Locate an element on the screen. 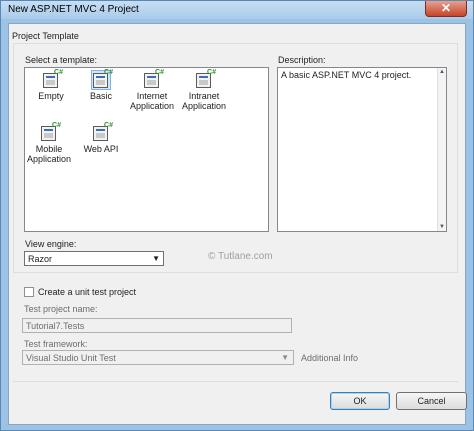 This screenshot has height=431, width=474. template-label: Web API is located at coordinates (101, 149).